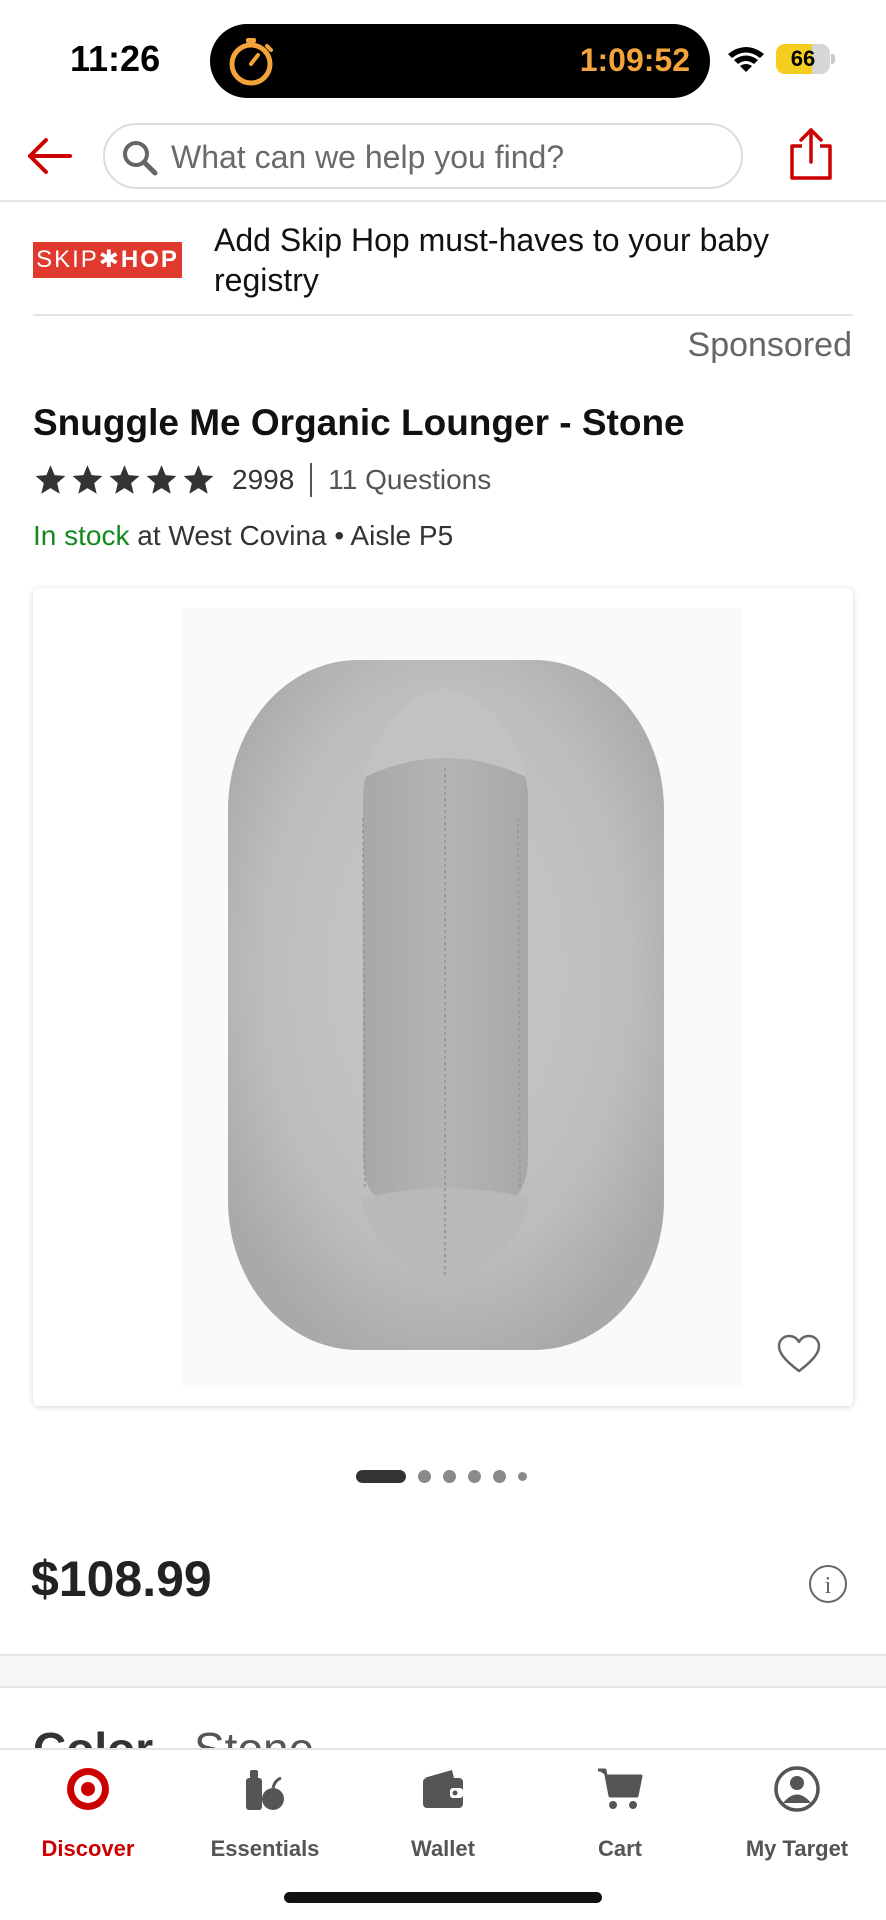 The image size is (886, 1920). Describe the element at coordinates (88, 1848) in the screenshot. I see `tab-label: Discover` at that location.